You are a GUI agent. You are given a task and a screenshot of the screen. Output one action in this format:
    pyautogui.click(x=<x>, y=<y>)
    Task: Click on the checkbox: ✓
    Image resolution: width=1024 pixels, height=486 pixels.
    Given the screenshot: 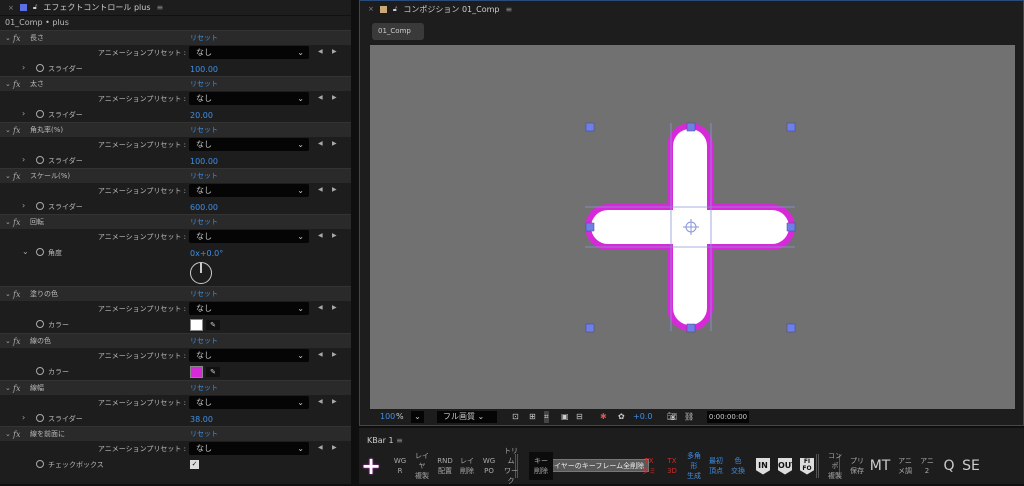 What is the action you would take?
    pyautogui.click(x=194, y=464)
    